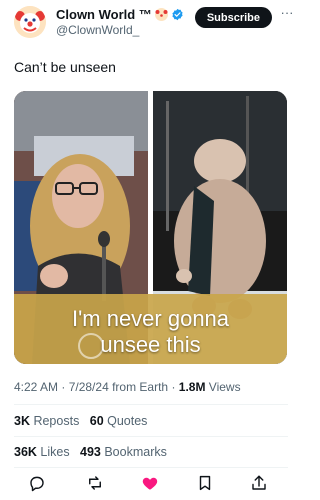 The width and height of the screenshot is (320, 500). I want to click on post-time: 4:22 AM, so click(36, 387).